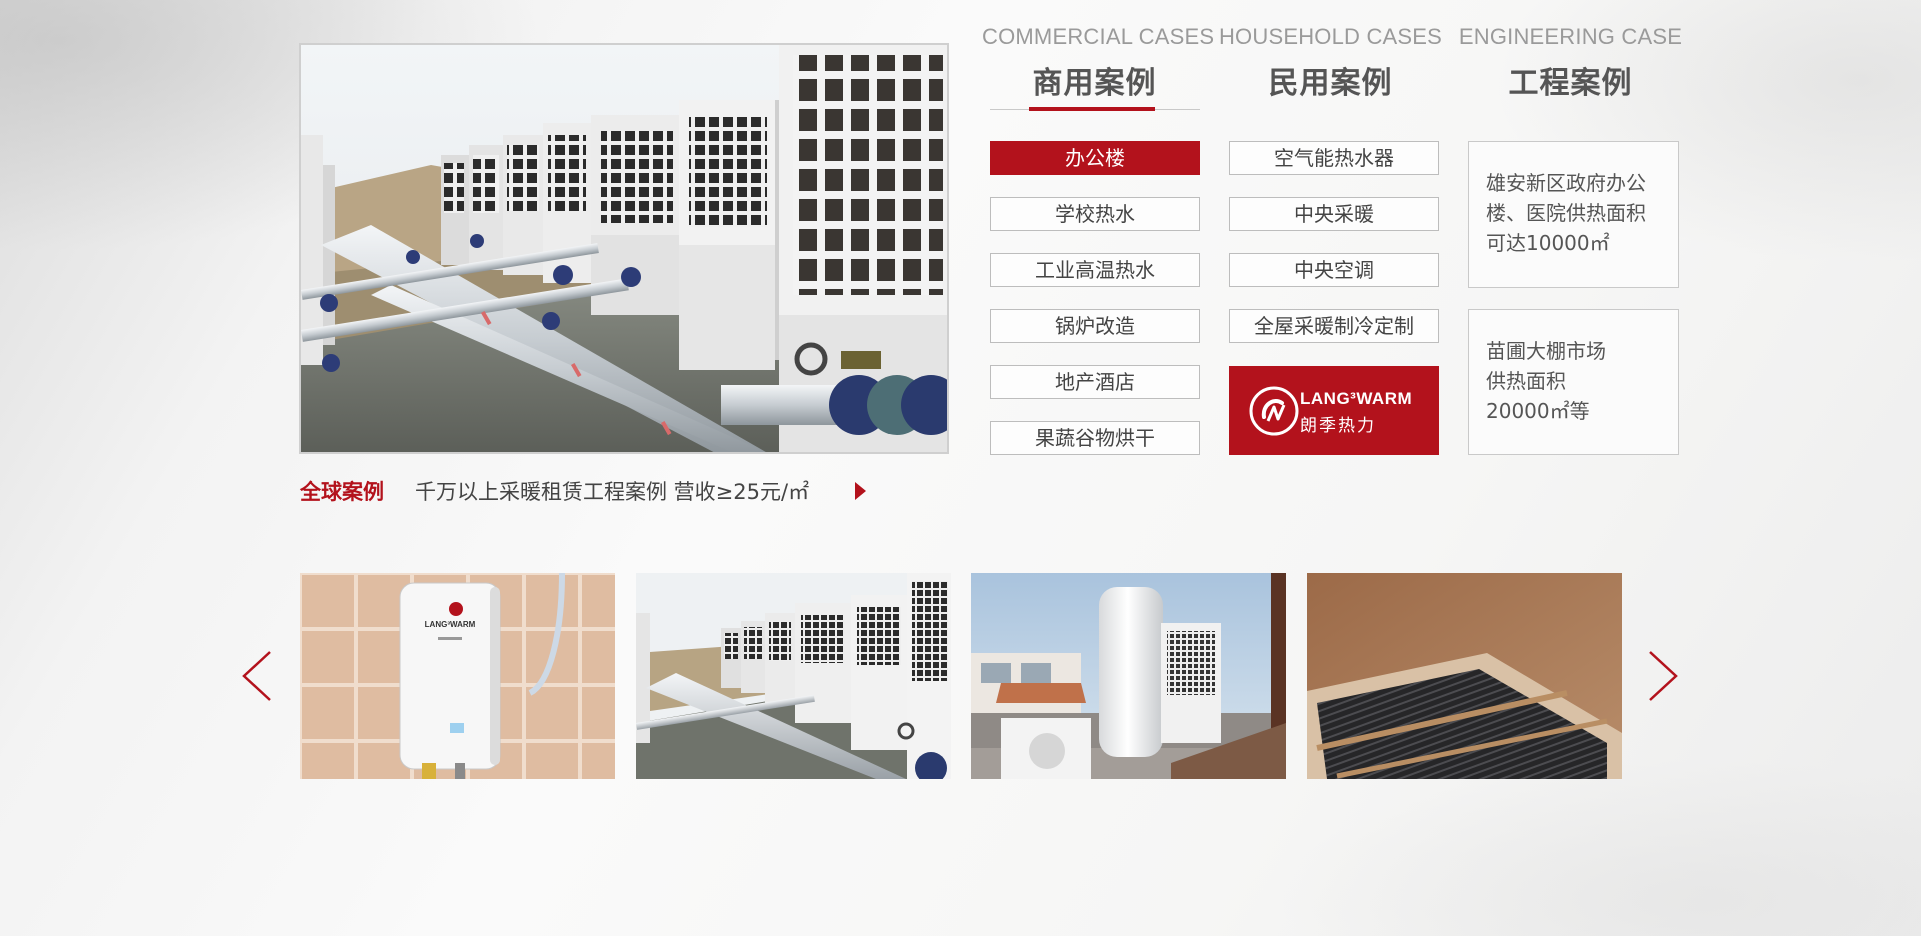 The width and height of the screenshot is (1921, 936). I want to click on play-arrow-icon, so click(860, 491).